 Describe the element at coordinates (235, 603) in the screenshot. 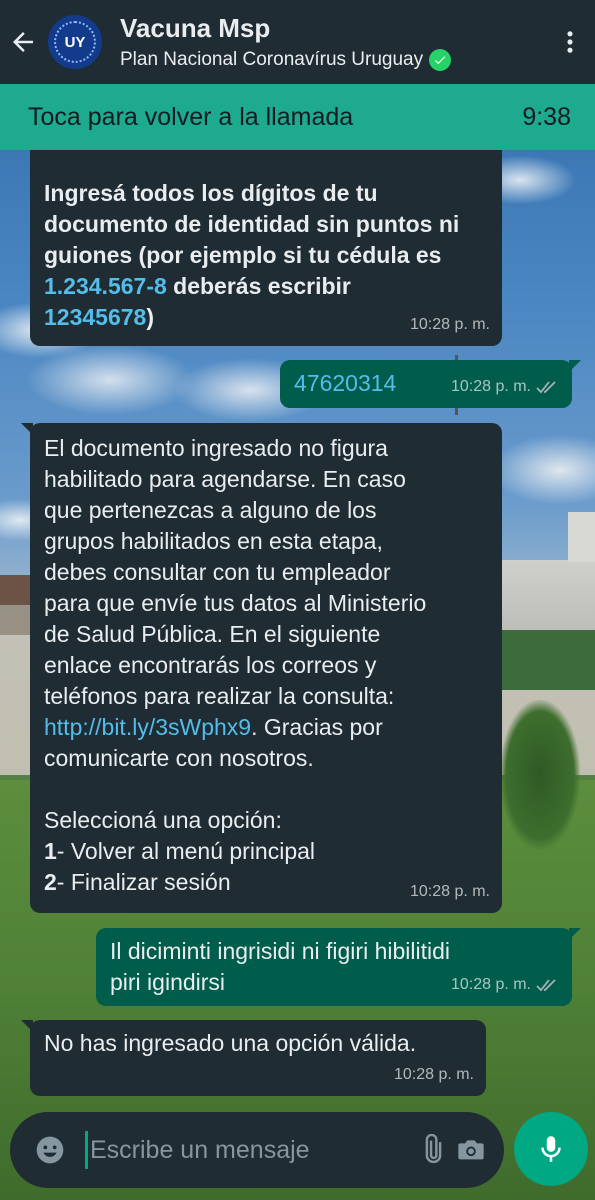

I see `message-line: para que envíe tus datos al Ministerio` at that location.